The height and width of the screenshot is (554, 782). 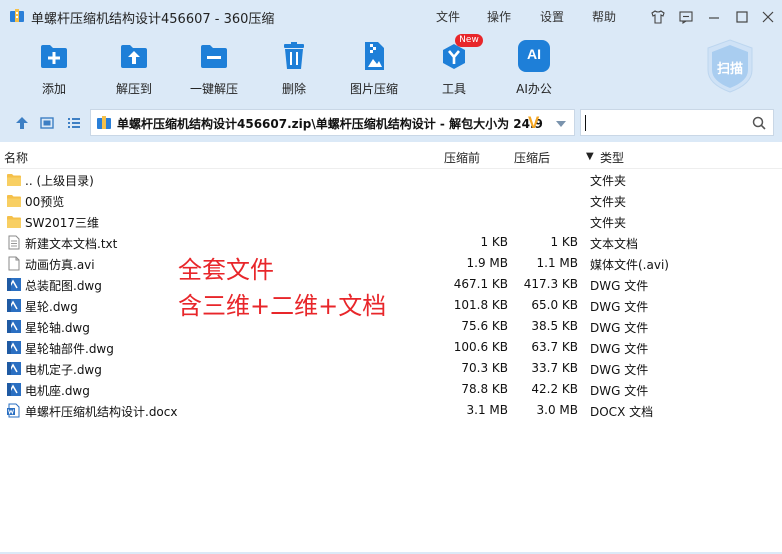 I want to click on text-file-icon, so click(x=14, y=242).